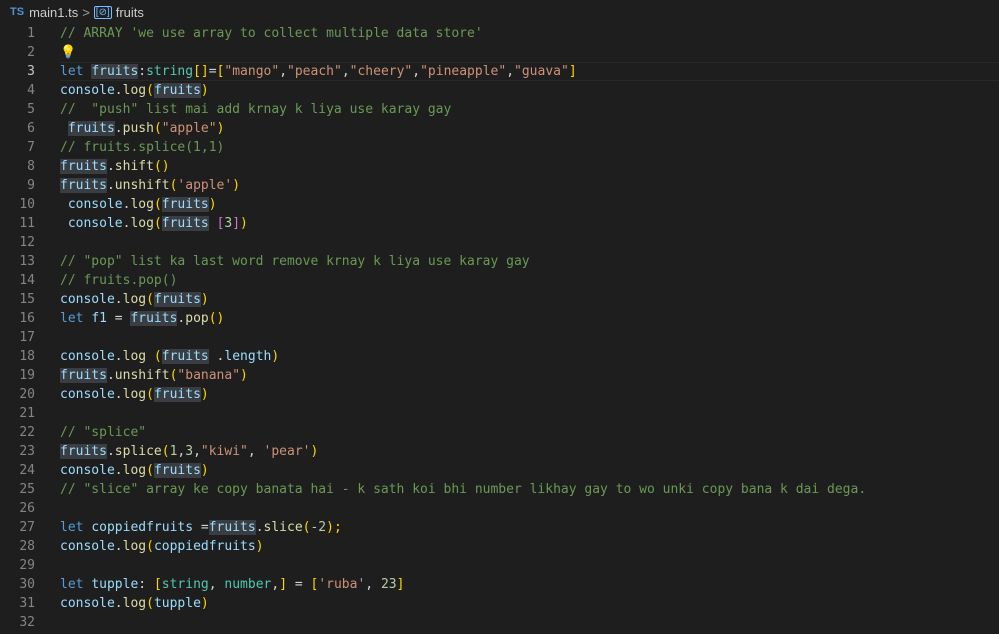  Describe the element at coordinates (499, 508) in the screenshot. I see `code-line: 26` at that location.